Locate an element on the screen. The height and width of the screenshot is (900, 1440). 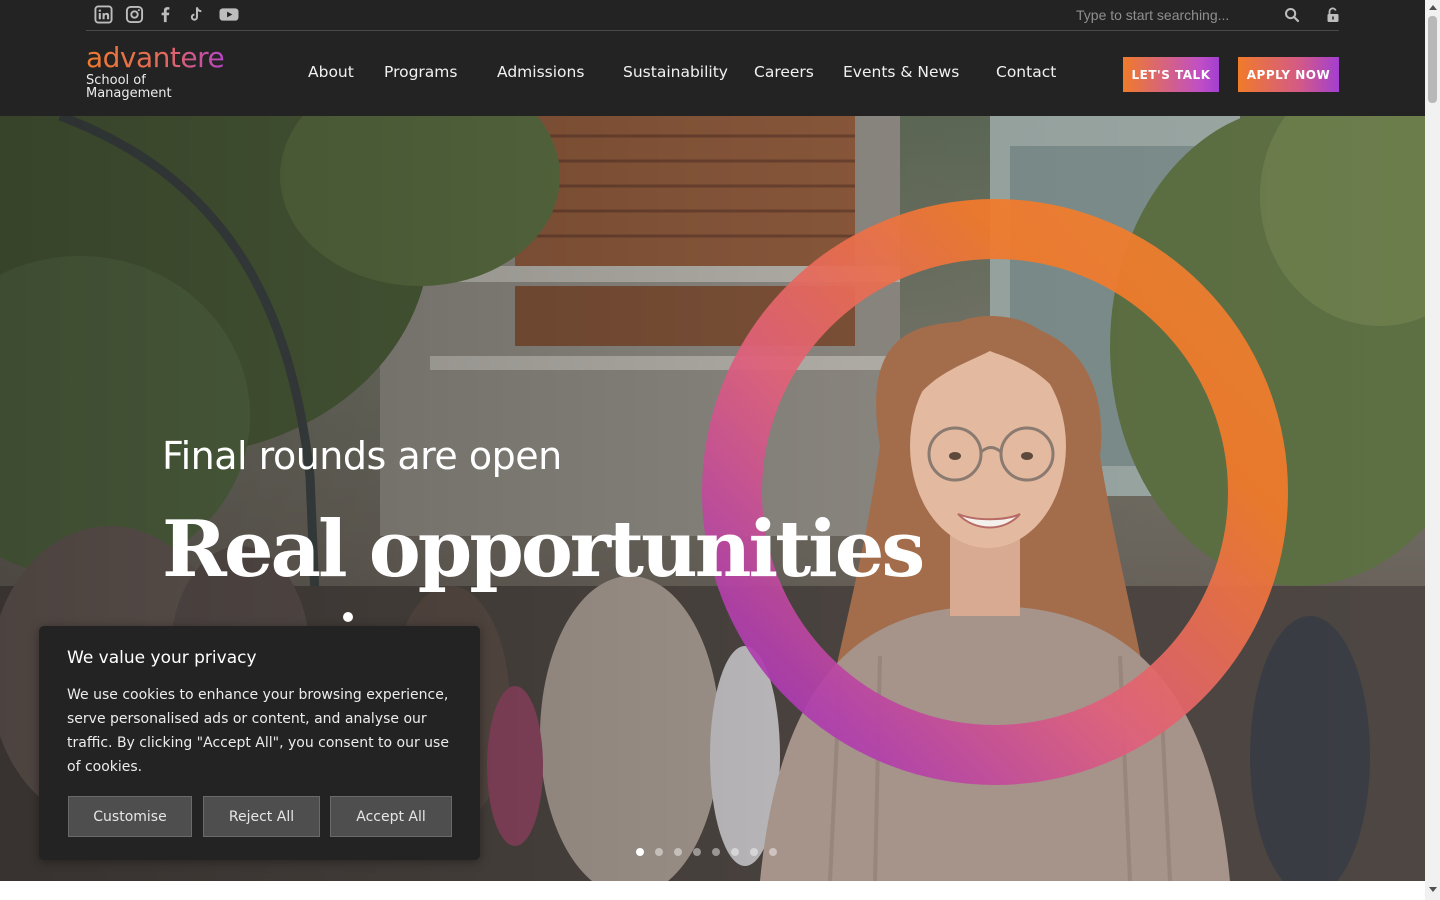
facebook-icon is located at coordinates (165, 14).